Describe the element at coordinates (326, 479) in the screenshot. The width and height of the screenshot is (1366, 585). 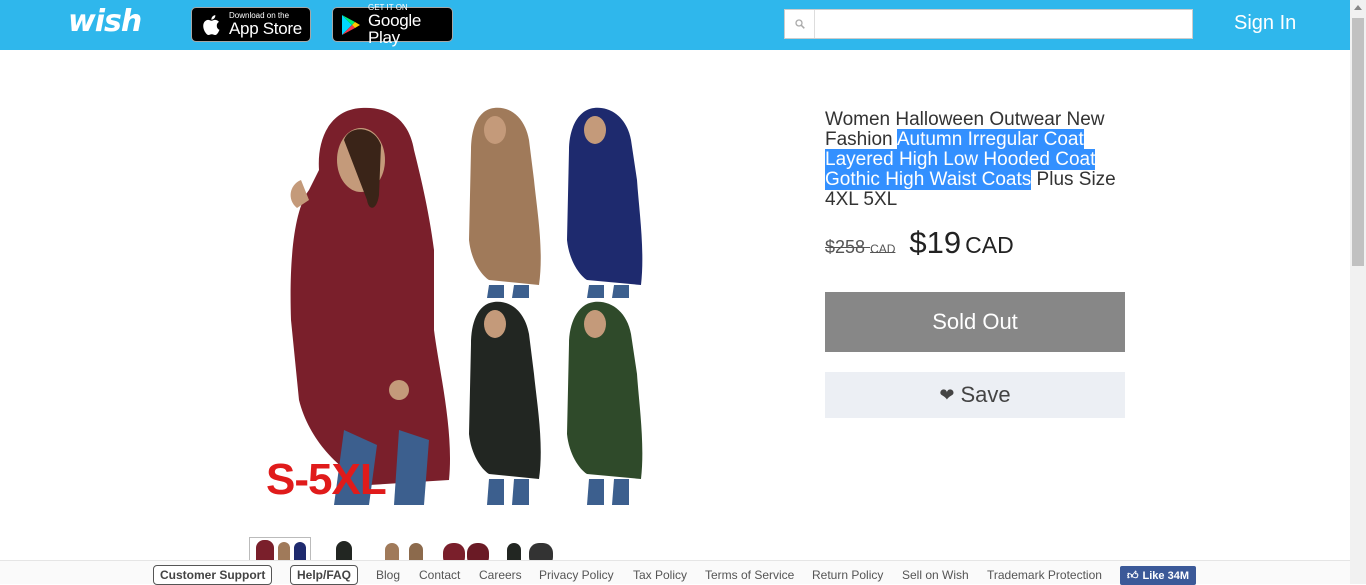
I see `size-range-overlay: S-5XL` at that location.